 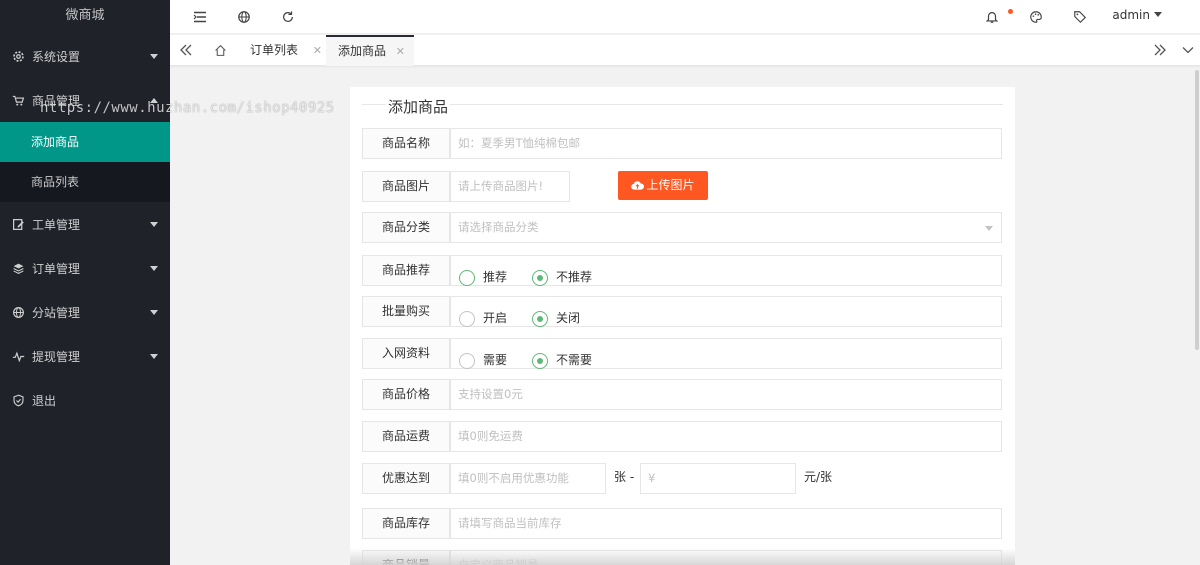 What do you see at coordinates (85, 224) in the screenshot?
I see `sidebar-item-ticket-management: 工单管理` at bounding box center [85, 224].